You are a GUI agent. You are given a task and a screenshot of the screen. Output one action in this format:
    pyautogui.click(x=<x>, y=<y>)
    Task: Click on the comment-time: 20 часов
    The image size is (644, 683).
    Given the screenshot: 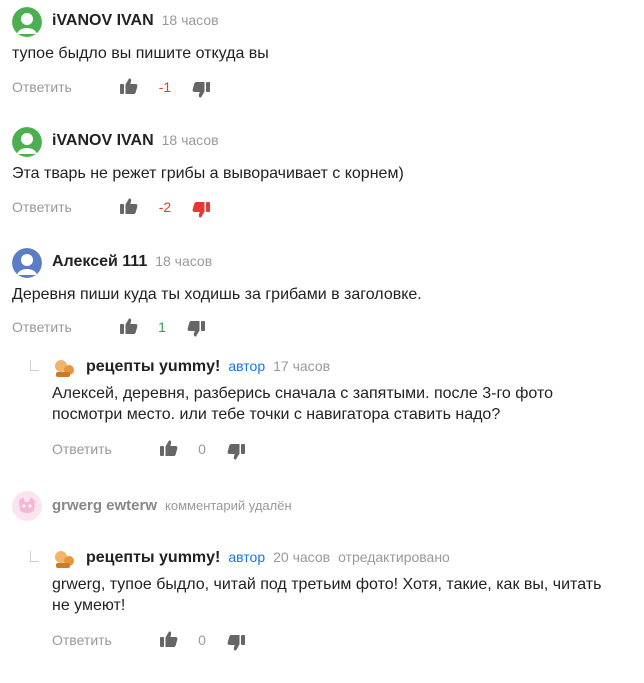 What is the action you would take?
    pyautogui.click(x=302, y=557)
    